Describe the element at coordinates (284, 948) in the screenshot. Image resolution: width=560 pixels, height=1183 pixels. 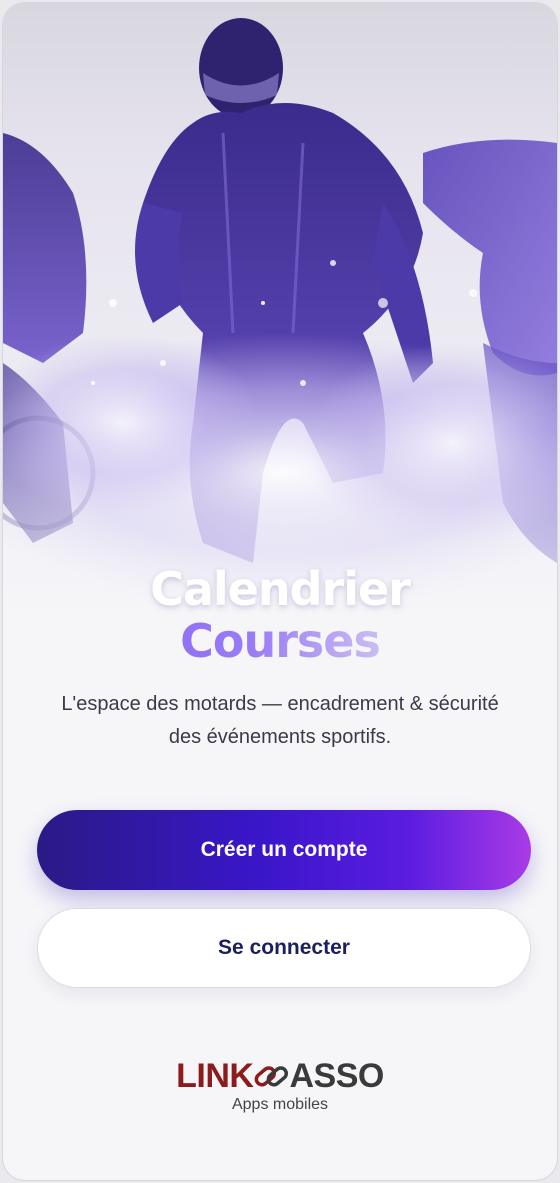
I see `login-button: Se connecter` at that location.